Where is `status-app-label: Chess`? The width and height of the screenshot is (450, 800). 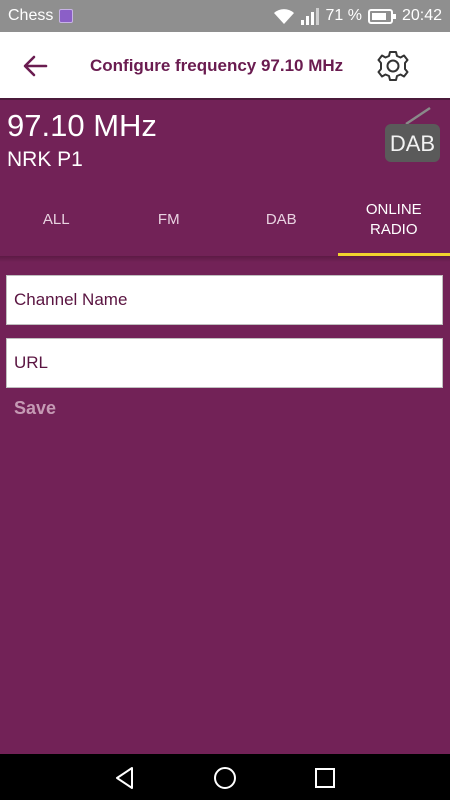 status-app-label: Chess is located at coordinates (31, 15).